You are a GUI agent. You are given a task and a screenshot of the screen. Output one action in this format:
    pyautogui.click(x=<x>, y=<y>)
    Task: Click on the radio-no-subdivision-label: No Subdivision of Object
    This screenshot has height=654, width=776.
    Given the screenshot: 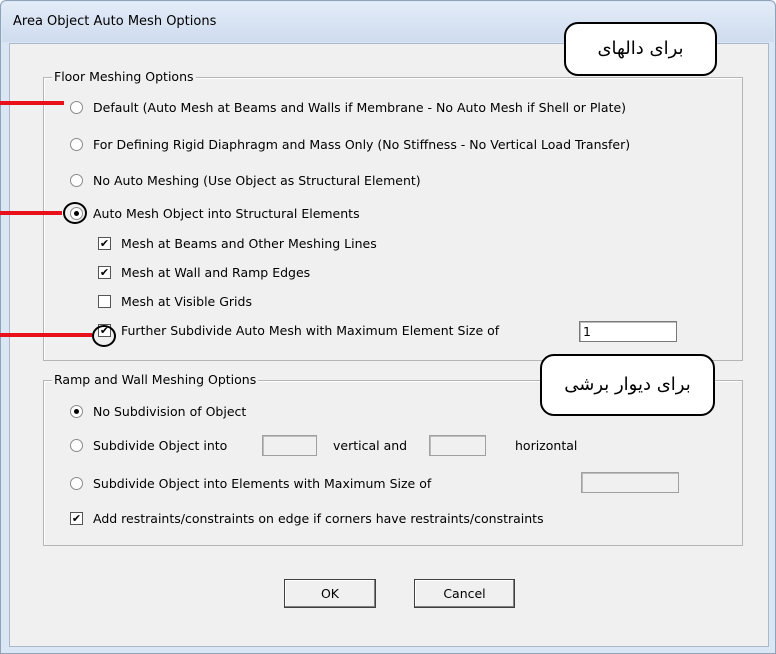 What is the action you would take?
    pyautogui.click(x=170, y=411)
    